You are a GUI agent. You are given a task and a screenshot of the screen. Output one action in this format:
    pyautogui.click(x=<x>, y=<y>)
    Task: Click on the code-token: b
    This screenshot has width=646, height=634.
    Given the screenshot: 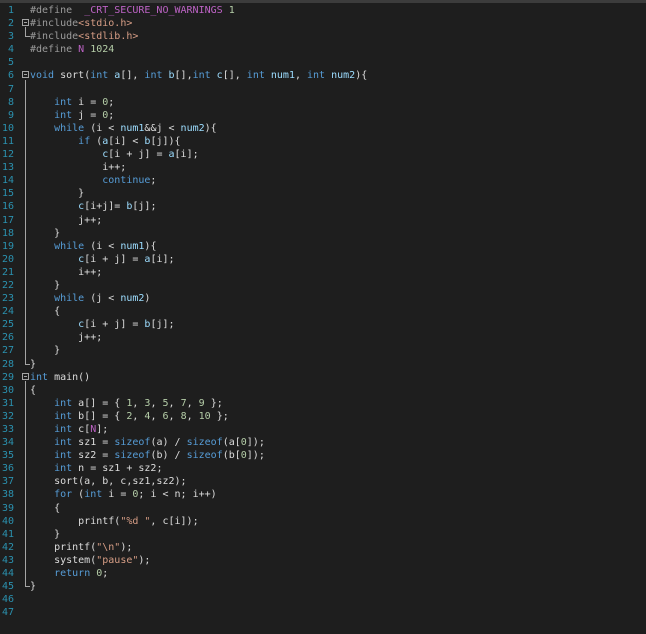 What is the action you would take?
    pyautogui.click(x=168, y=76)
    